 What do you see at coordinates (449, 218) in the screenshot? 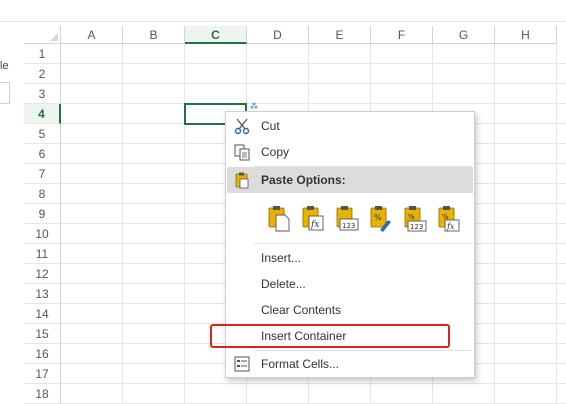
I see `paste-formulas-number-formatting-icon: % fx` at bounding box center [449, 218].